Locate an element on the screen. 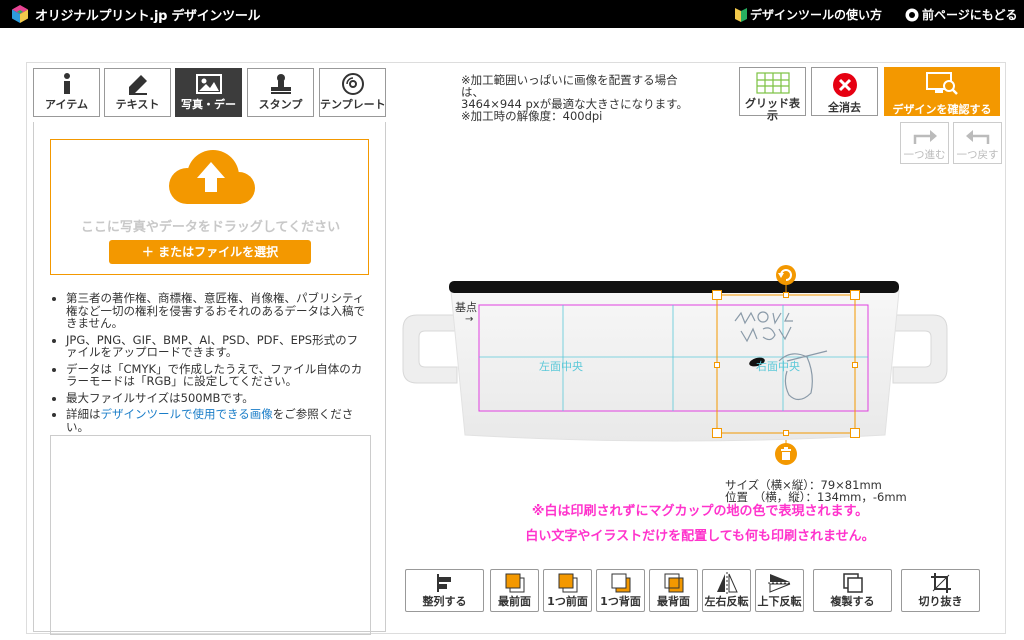 The width and height of the screenshot is (1024, 640). tab-template: テンプレート is located at coordinates (352, 92).